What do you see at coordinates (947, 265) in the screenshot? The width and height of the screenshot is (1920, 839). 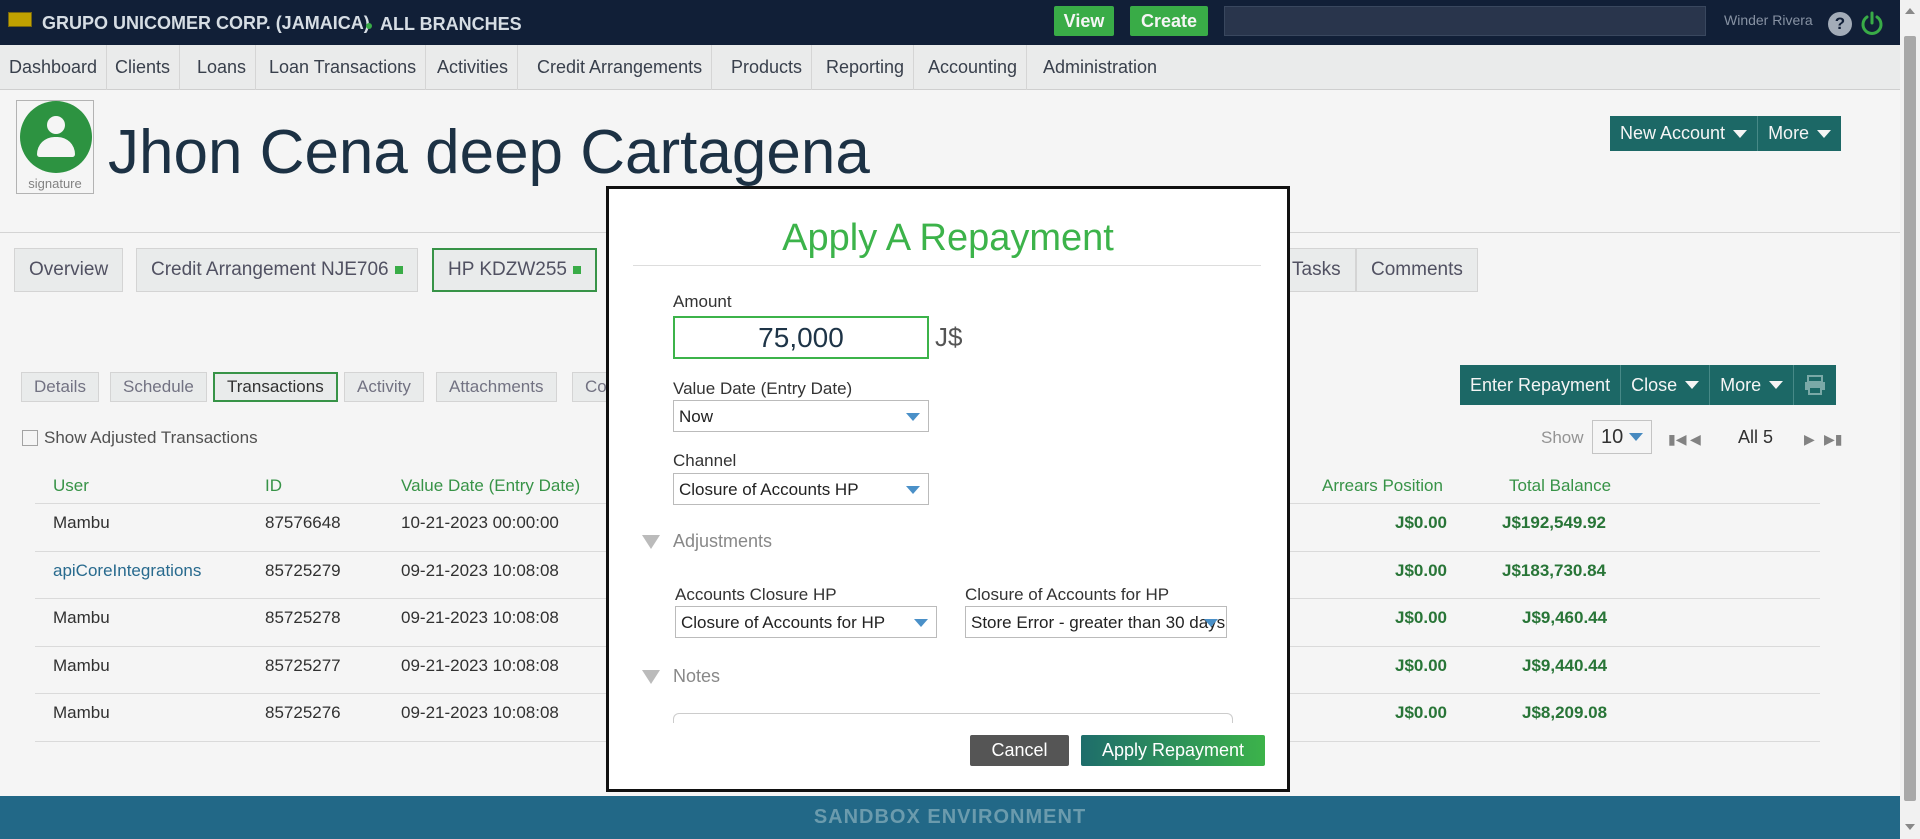 I see `title-divider` at bounding box center [947, 265].